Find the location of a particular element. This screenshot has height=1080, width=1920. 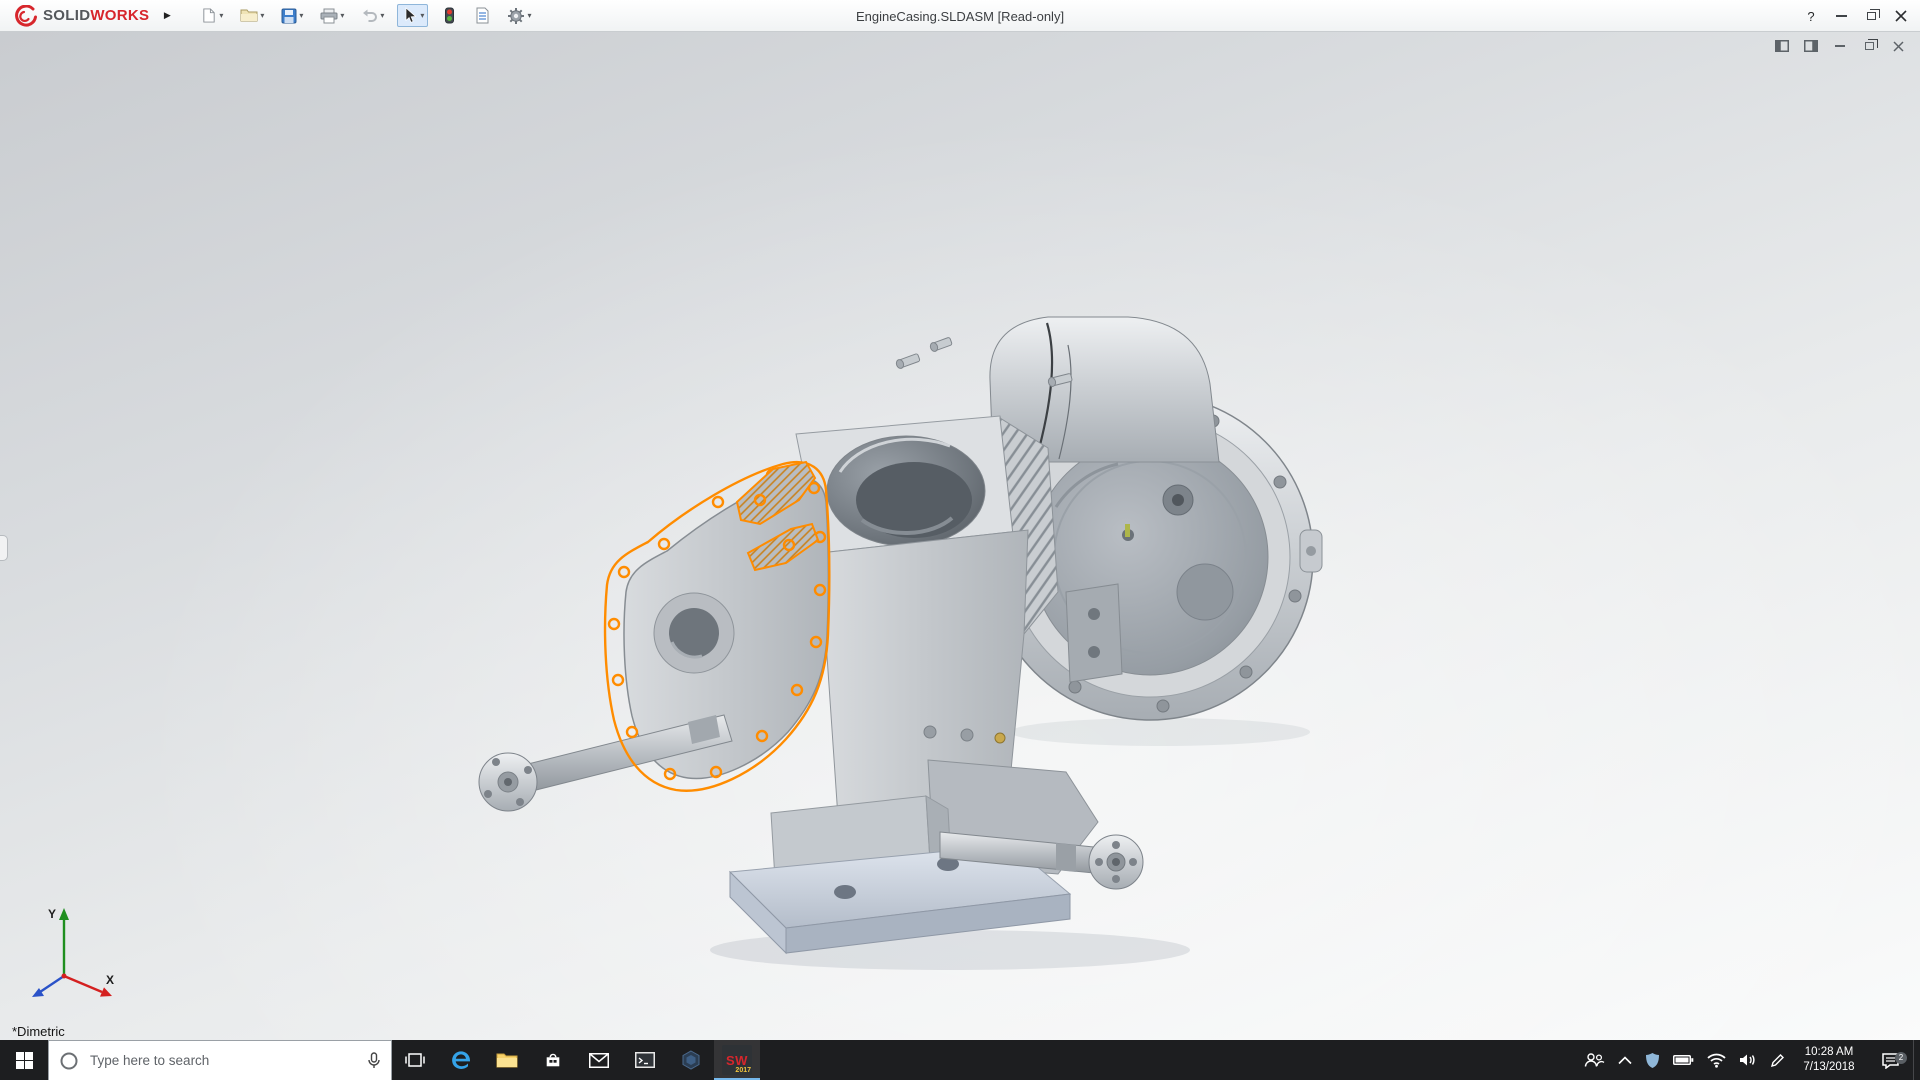

options-button: ▾ is located at coordinates (519, 16).